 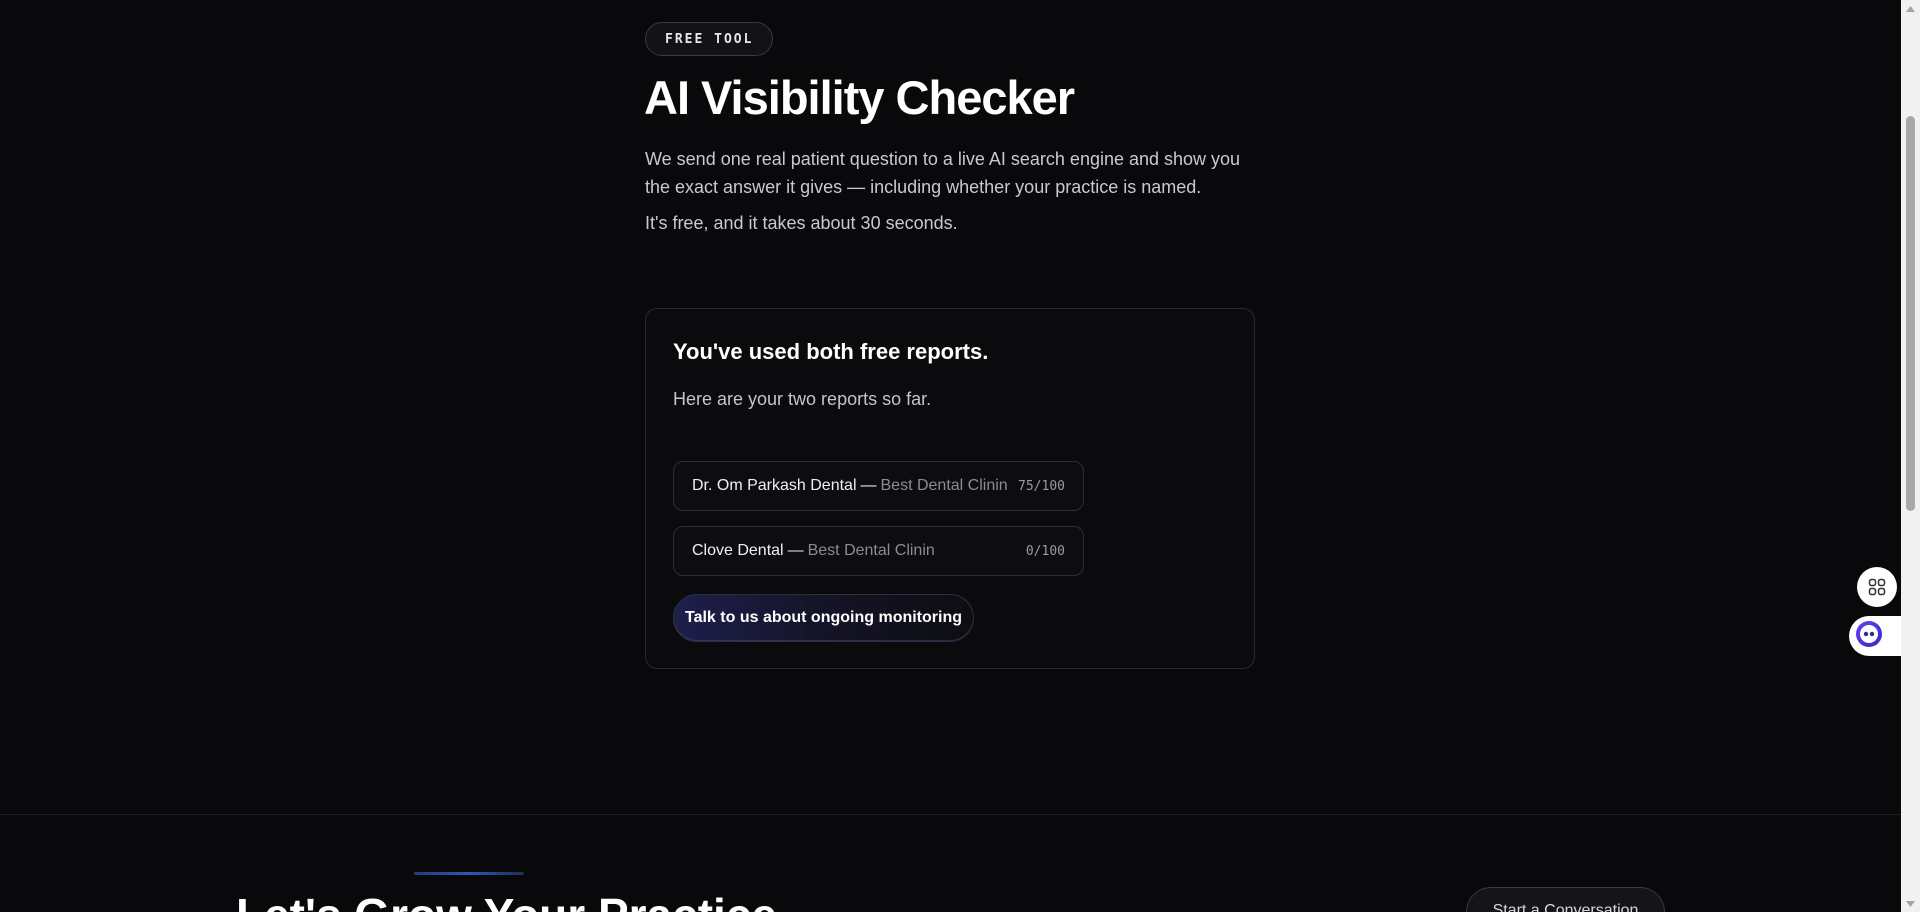 I want to click on scroll-up-arrow-icon, so click(x=1910, y=8).